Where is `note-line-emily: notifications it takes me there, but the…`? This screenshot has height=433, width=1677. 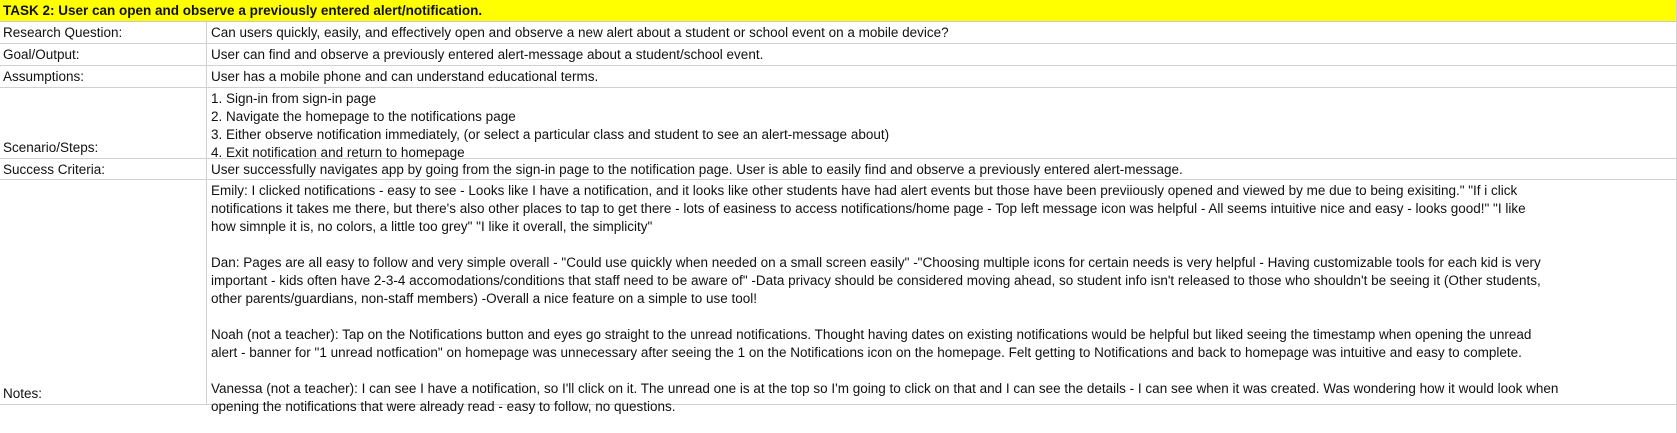 note-line-emily: notifications it takes me there, but the… is located at coordinates (868, 208).